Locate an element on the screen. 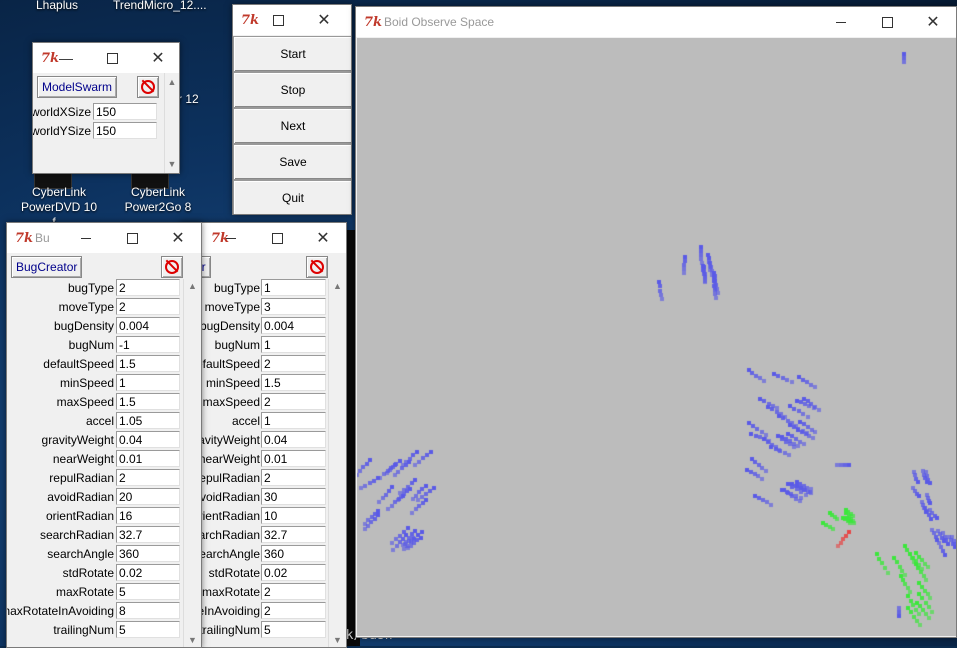 The width and height of the screenshot is (957, 648). field-input: 3 is located at coordinates (293, 306).